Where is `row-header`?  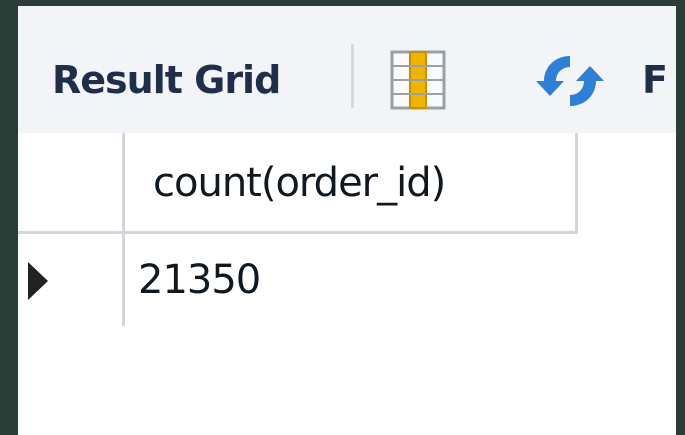
row-header is located at coordinates (71, 280).